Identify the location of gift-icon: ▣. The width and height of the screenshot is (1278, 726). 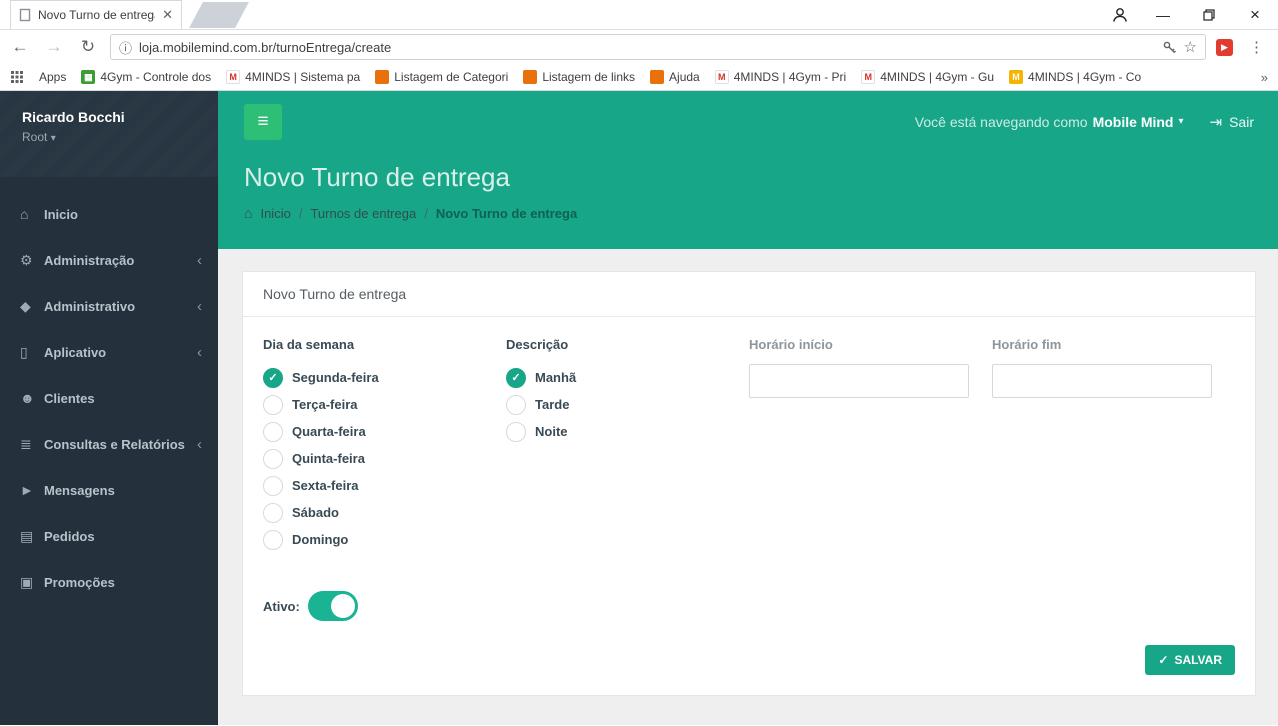
(27, 581).